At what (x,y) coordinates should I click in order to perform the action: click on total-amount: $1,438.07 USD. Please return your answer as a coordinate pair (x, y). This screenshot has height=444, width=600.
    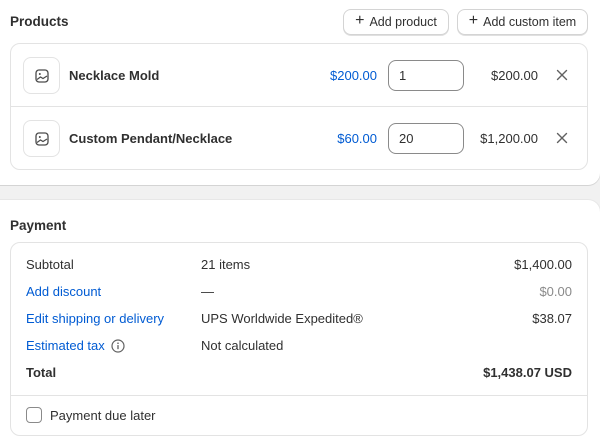
    Looking at the image, I should click on (527, 372).